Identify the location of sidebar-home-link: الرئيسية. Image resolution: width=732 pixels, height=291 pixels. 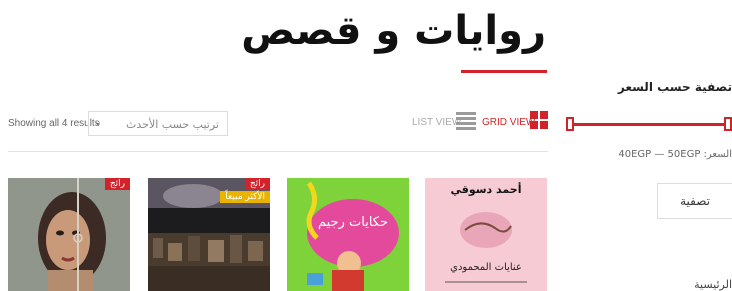
(713, 284).